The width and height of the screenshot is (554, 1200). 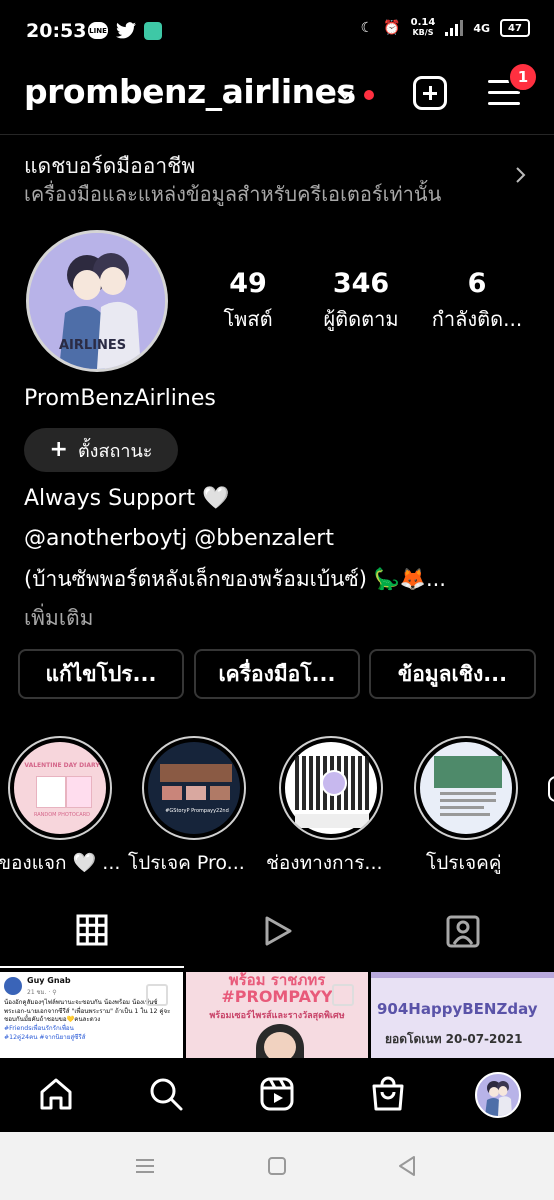 I want to click on bottom-navigation, so click(x=277, y=1095).